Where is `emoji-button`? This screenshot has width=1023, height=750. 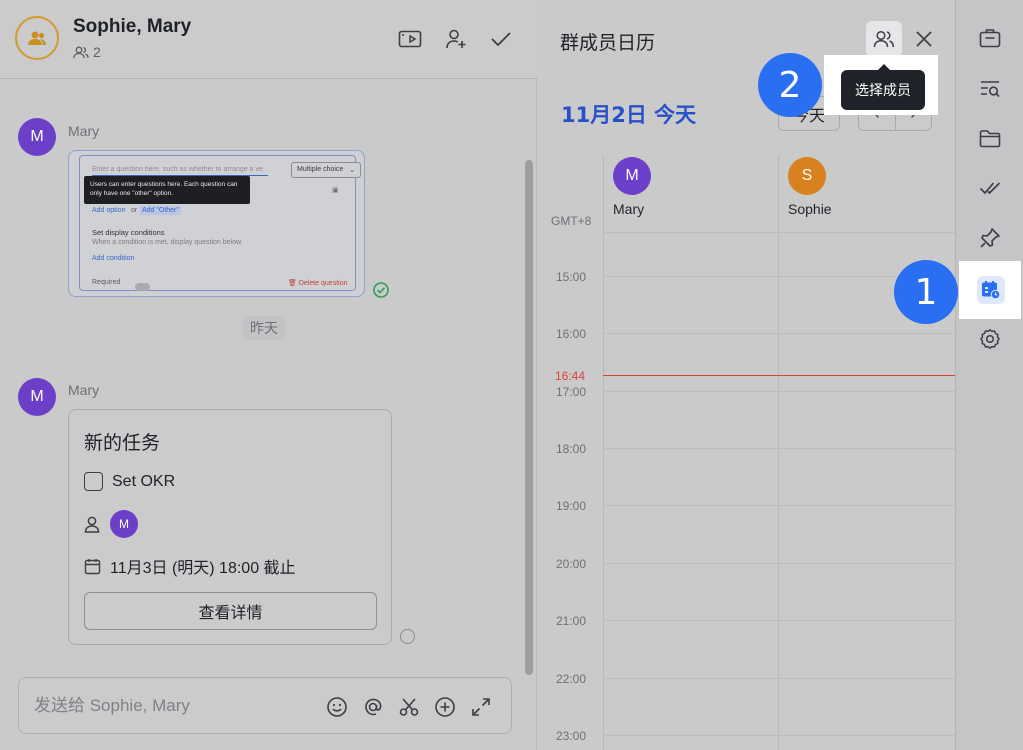 emoji-button is located at coordinates (337, 707).